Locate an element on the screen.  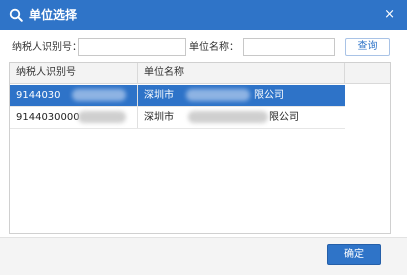
dialog-title: 单位选择 is located at coordinates (53, 15).